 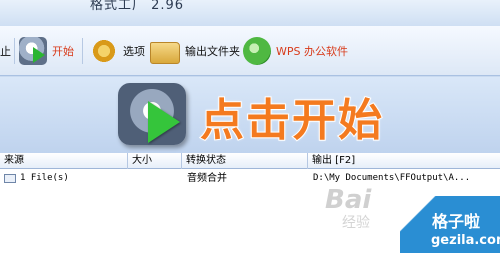 I want to click on options-label: 选项, so click(x=134, y=51).